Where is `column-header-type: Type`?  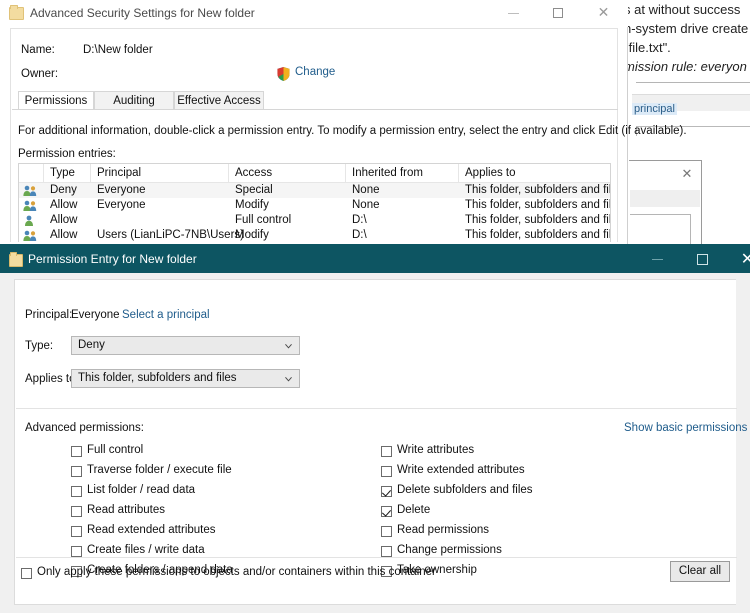
column-header-type: Type is located at coordinates (62, 173).